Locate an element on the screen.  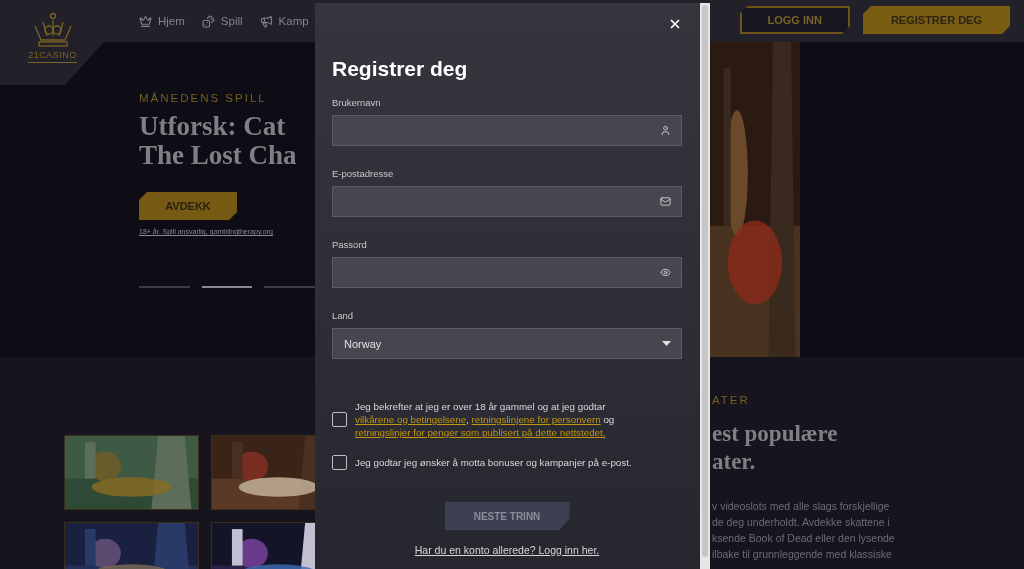
scrollbar is located at coordinates (705, 286).